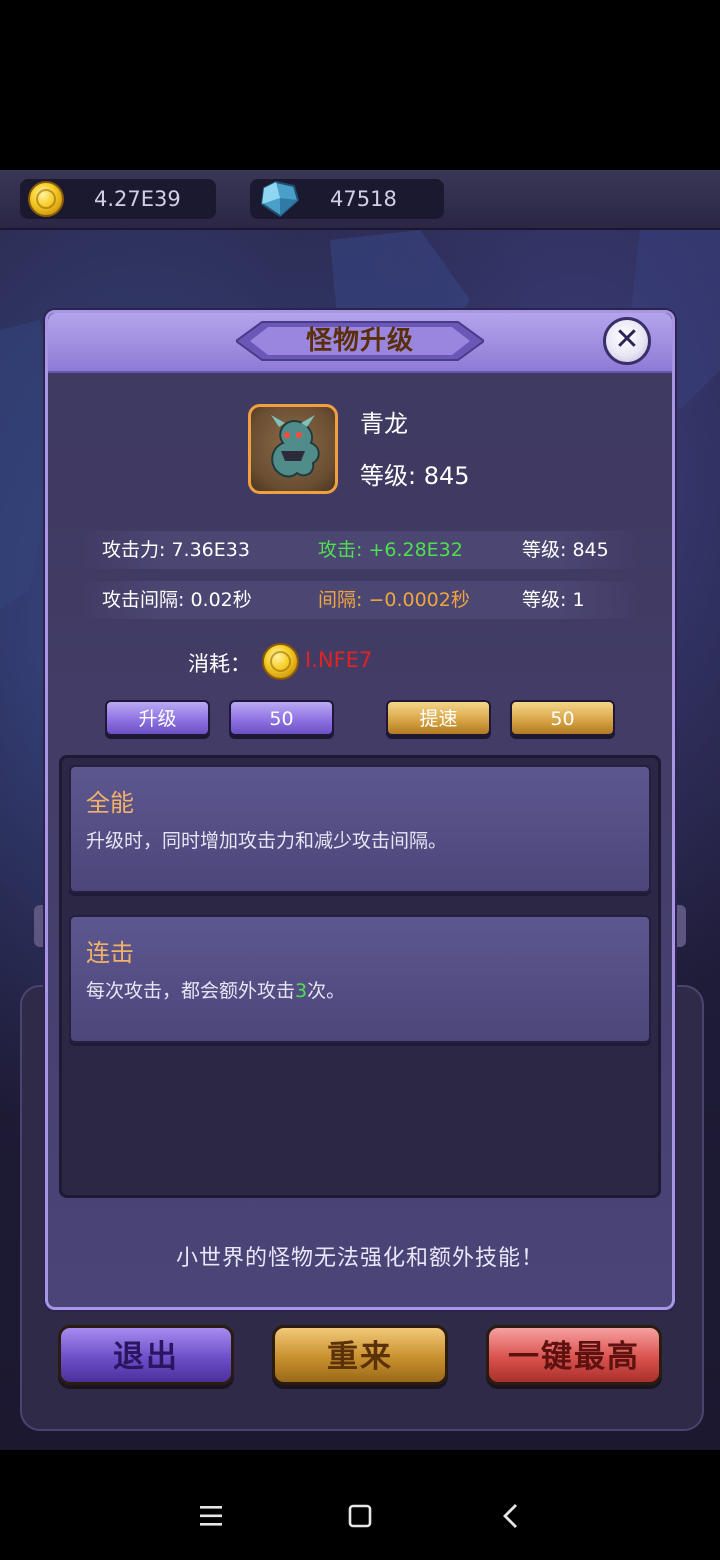 This screenshot has width=720, height=1560. I want to click on cost-value: I.NFE7, so click(339, 660).